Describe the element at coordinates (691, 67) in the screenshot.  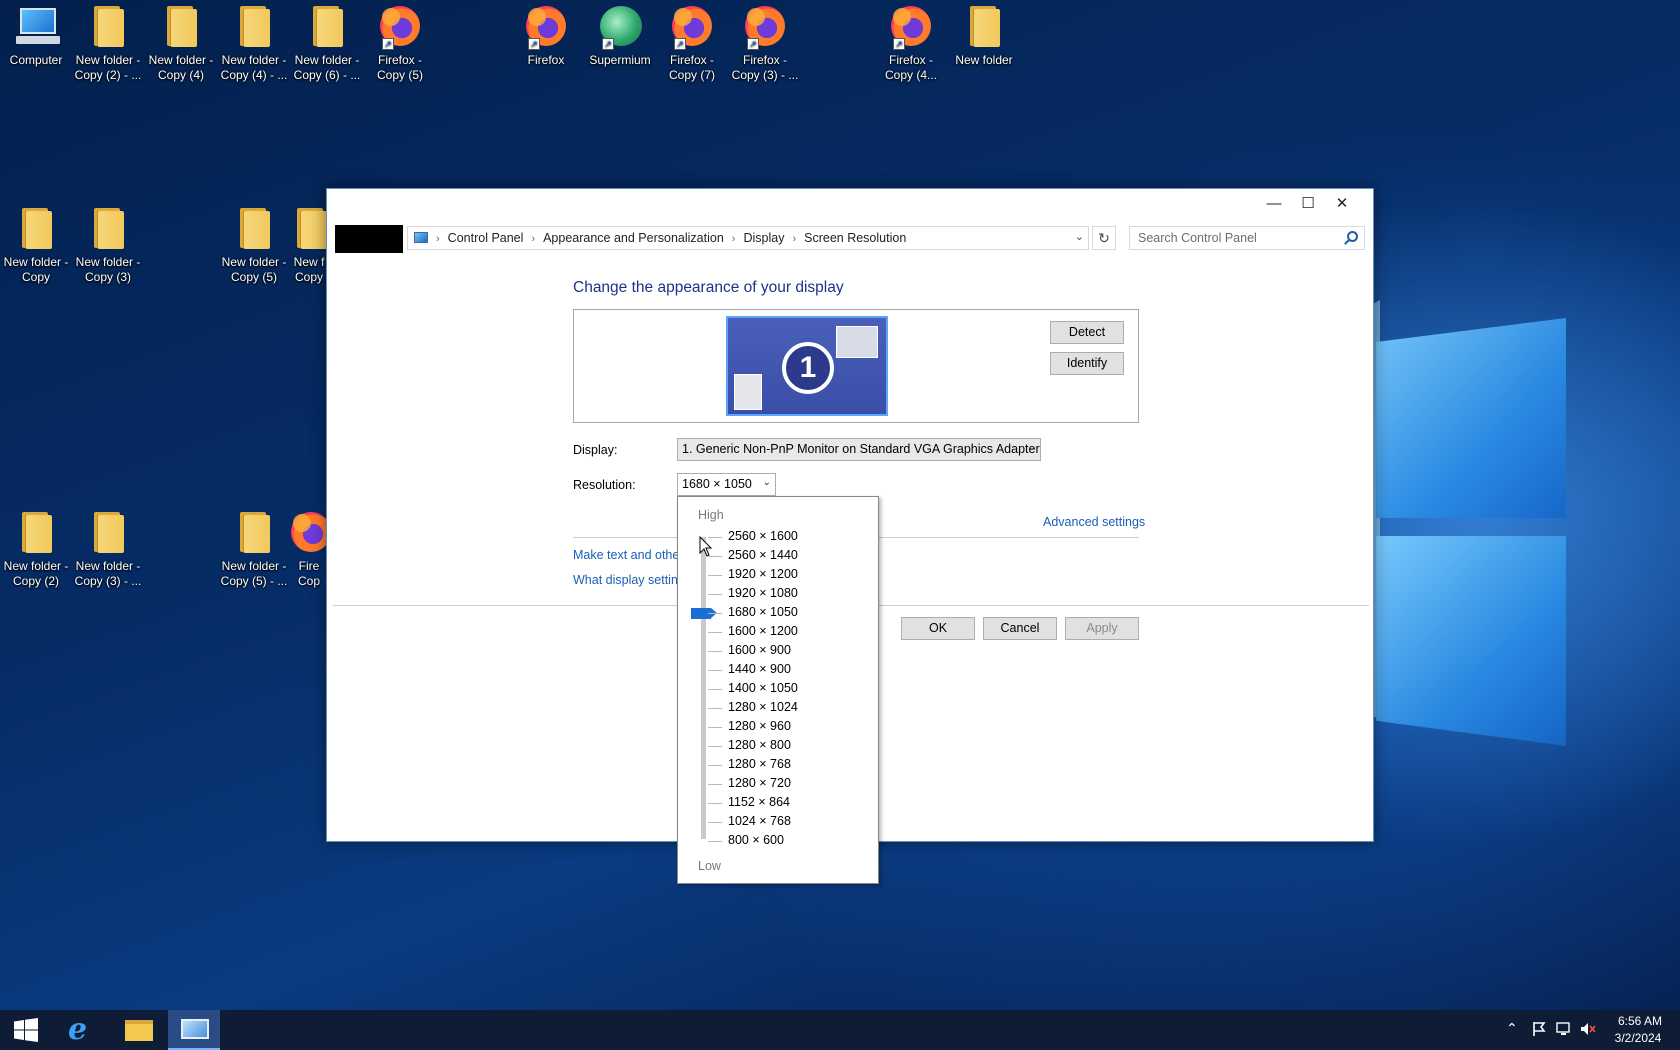
I see `desktop-icon-label: Firefox - Copy (7)` at that location.